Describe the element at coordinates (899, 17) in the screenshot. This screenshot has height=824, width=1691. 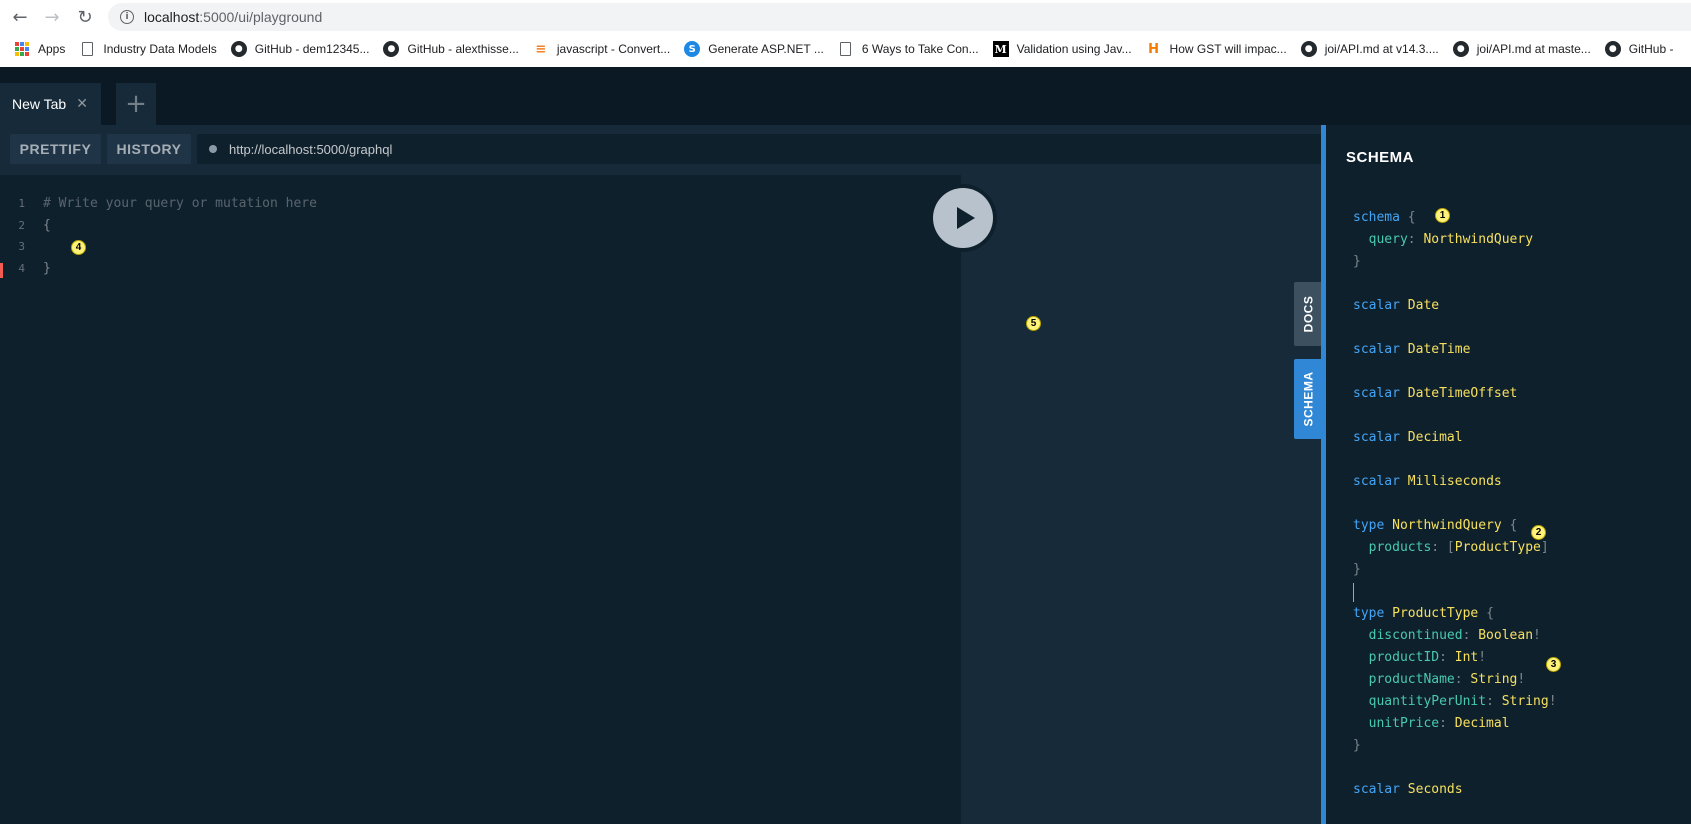
I see `address-bar: i localhost:5000/ui/playground` at that location.